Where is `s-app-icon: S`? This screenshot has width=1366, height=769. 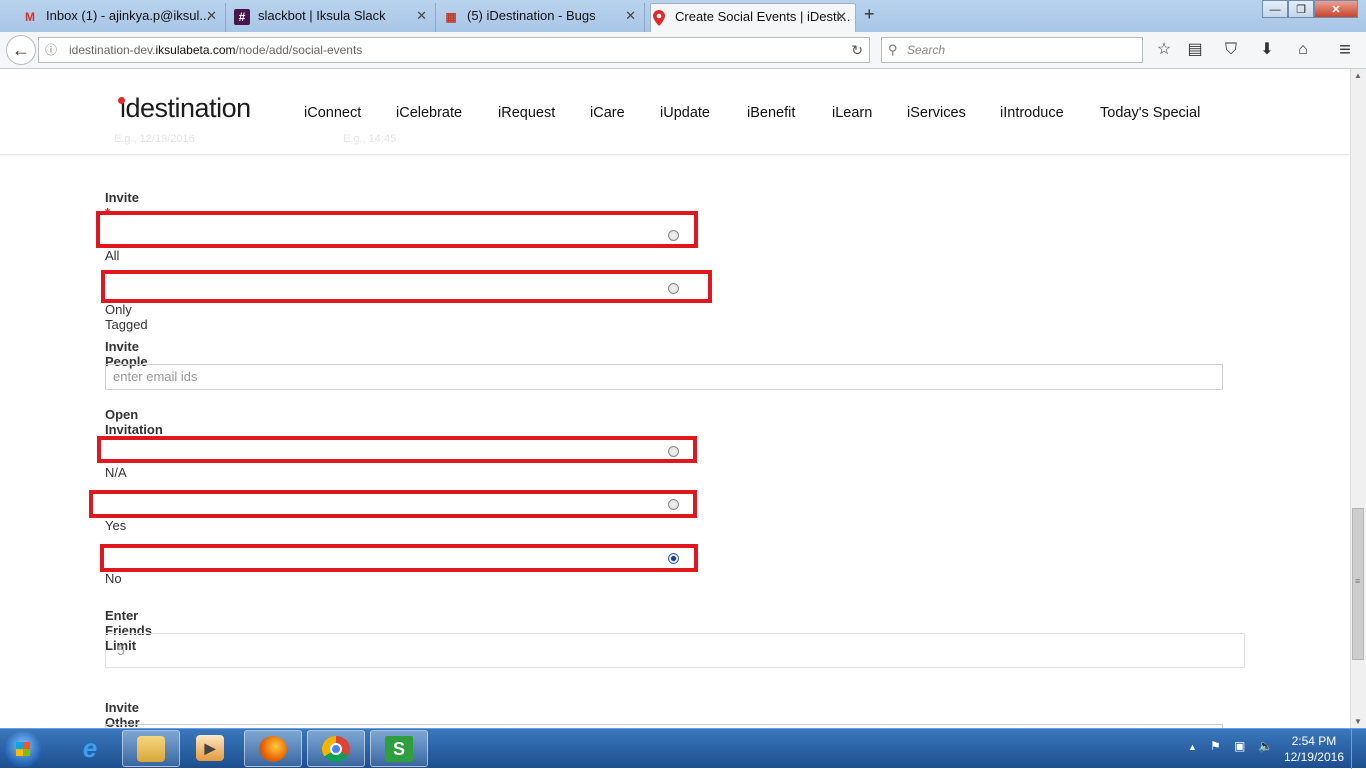
s-app-icon: S is located at coordinates (399, 749).